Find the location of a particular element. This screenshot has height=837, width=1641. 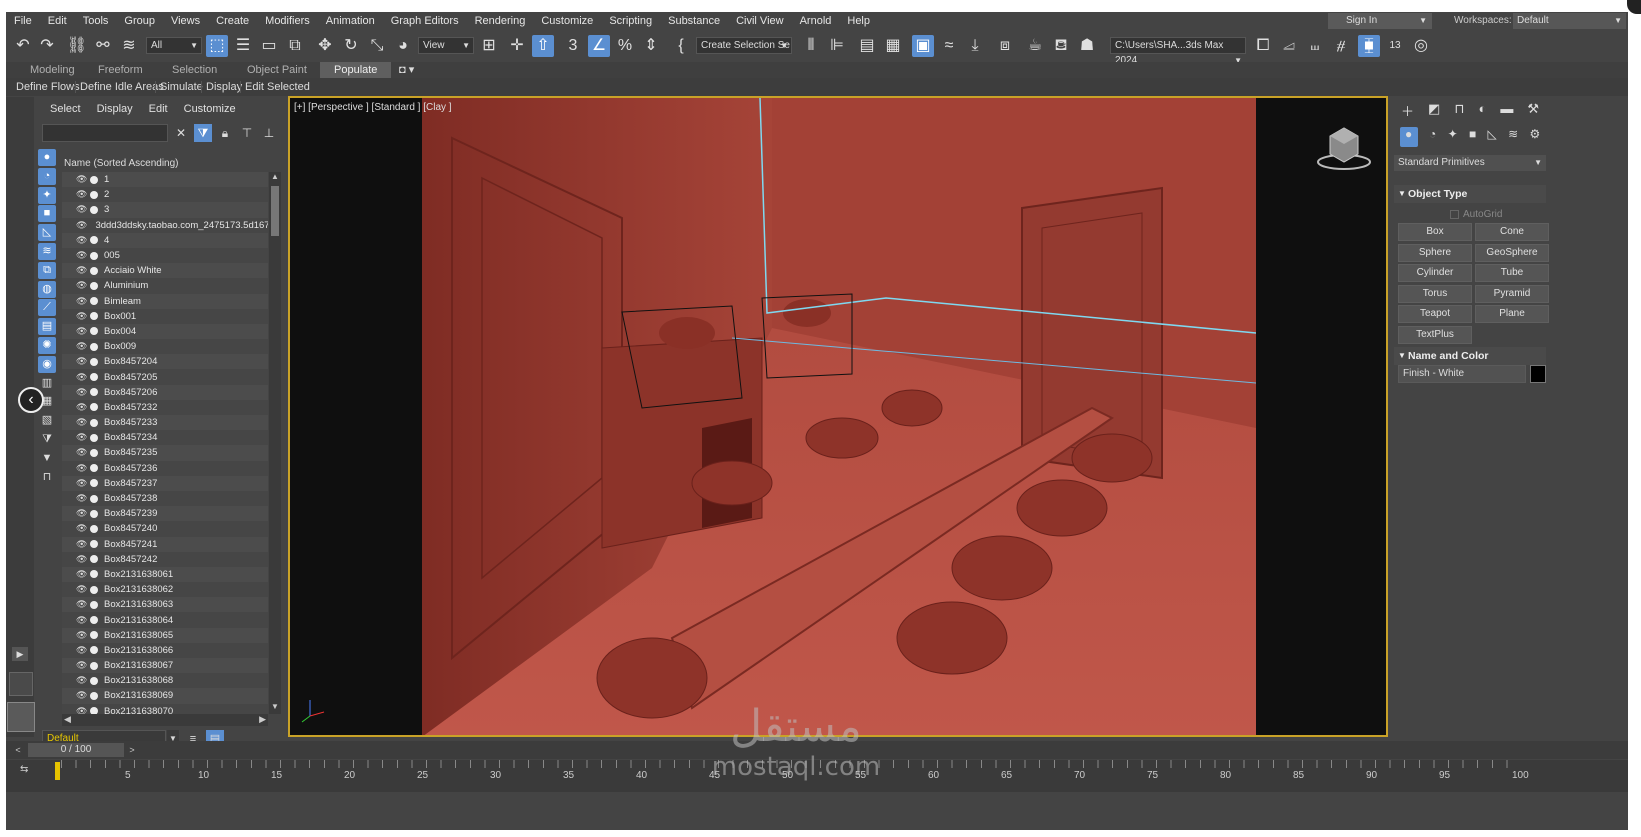

helpers-icon: ◺ is located at coordinates (1492, 137).